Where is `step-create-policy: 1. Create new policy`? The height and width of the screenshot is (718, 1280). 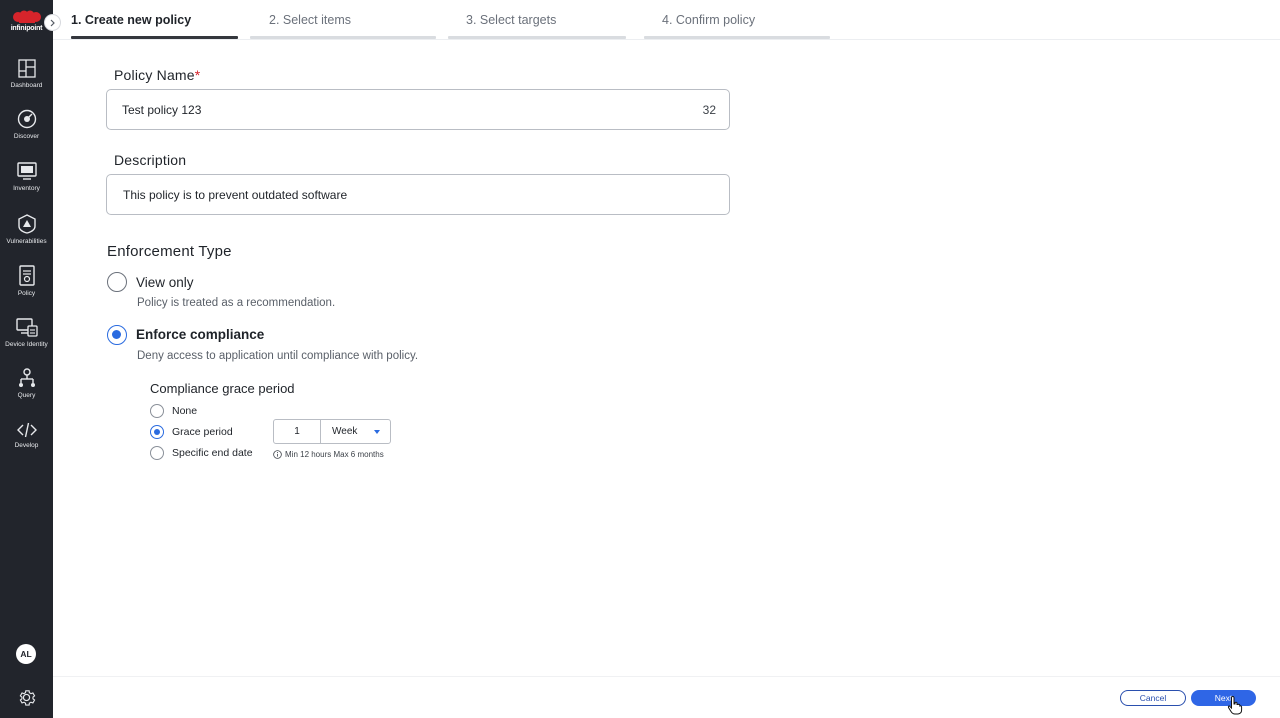 step-create-policy: 1. Create new policy is located at coordinates (154, 19).